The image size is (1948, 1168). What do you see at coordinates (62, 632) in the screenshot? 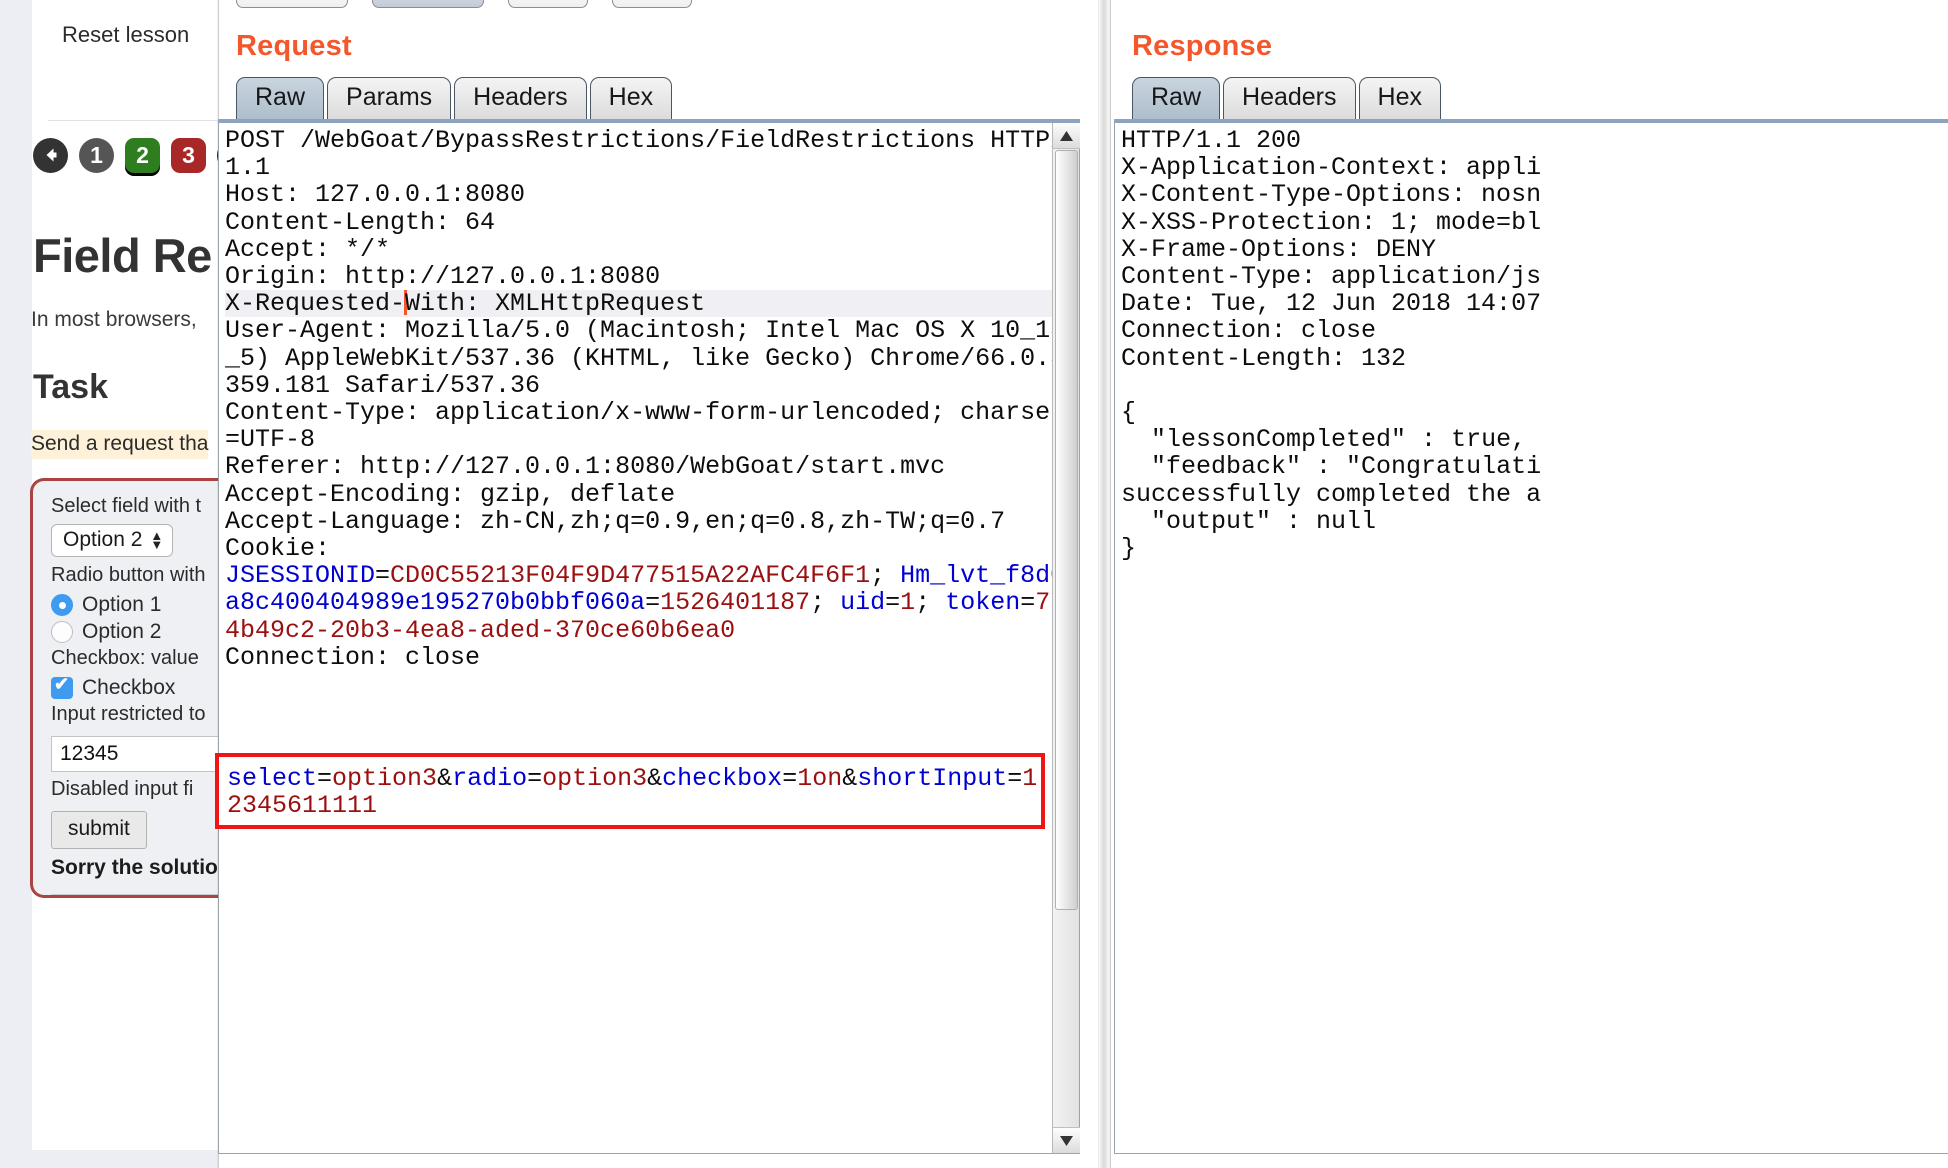
I see `radio-icon-unselected` at bounding box center [62, 632].